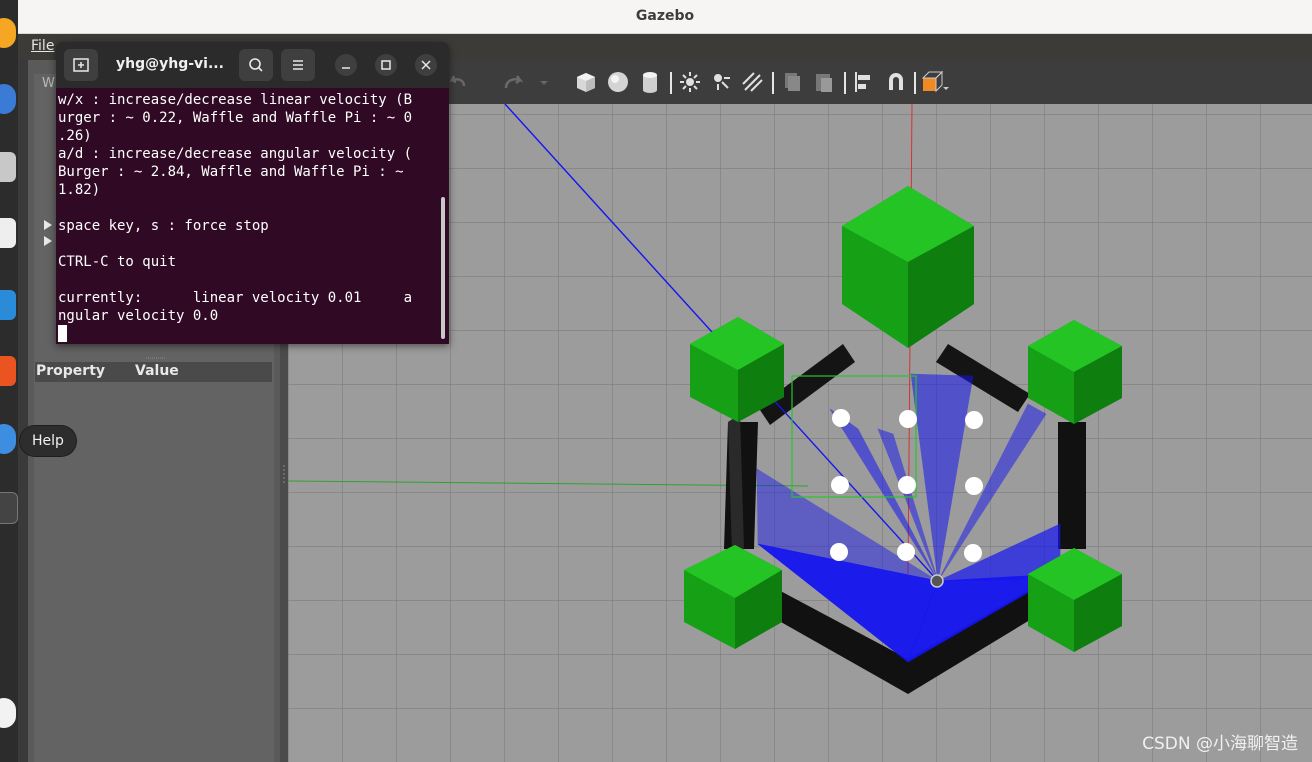 Image resolution: width=1312 pixels, height=762 pixels. I want to click on close-button, so click(426, 65).